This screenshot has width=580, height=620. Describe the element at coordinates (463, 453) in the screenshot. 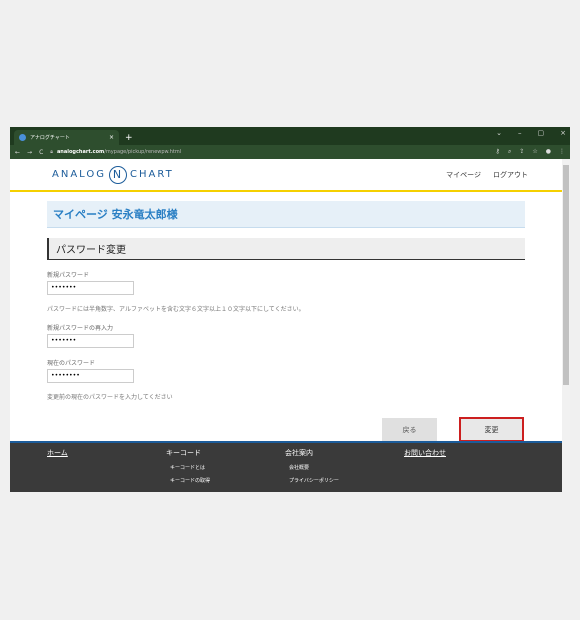

I see `footer-contact-link: お問い合わせ` at that location.